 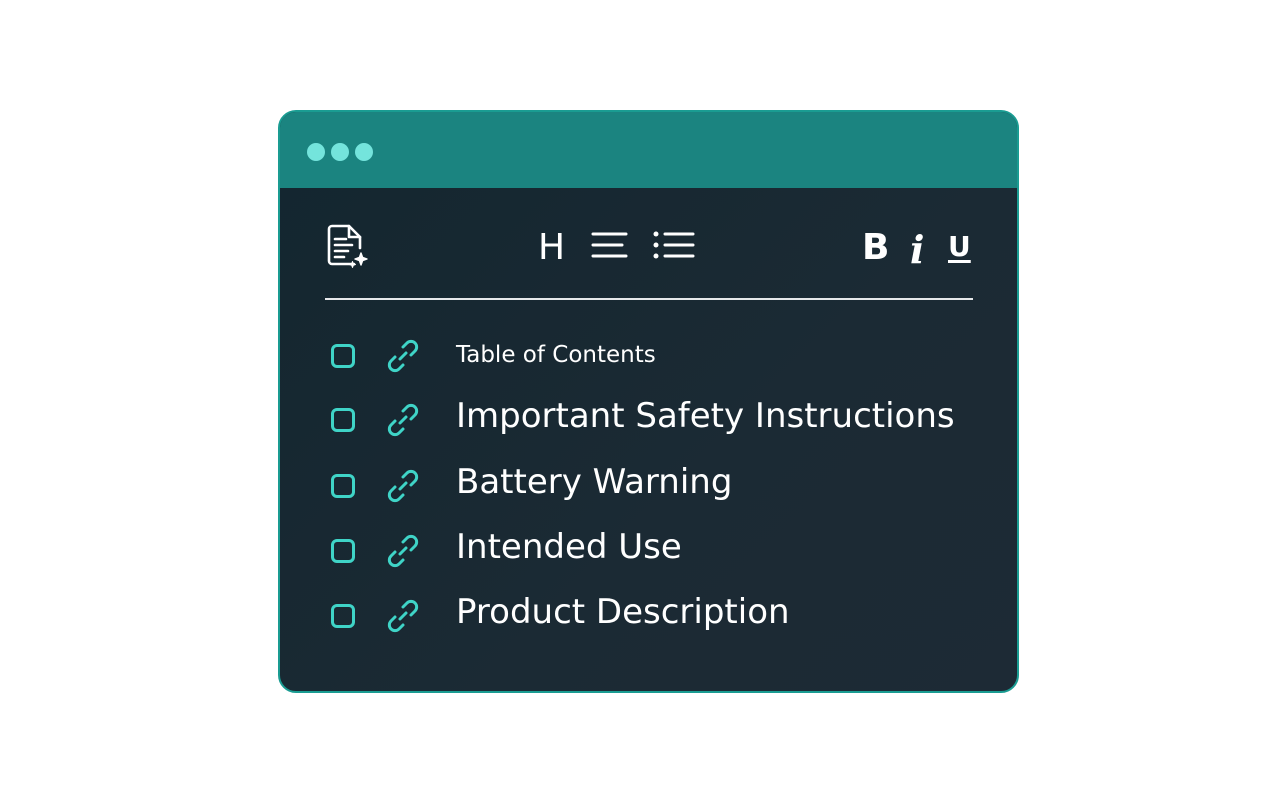 What do you see at coordinates (569, 547) in the screenshot?
I see `toc-item-label: Intended Use` at bounding box center [569, 547].